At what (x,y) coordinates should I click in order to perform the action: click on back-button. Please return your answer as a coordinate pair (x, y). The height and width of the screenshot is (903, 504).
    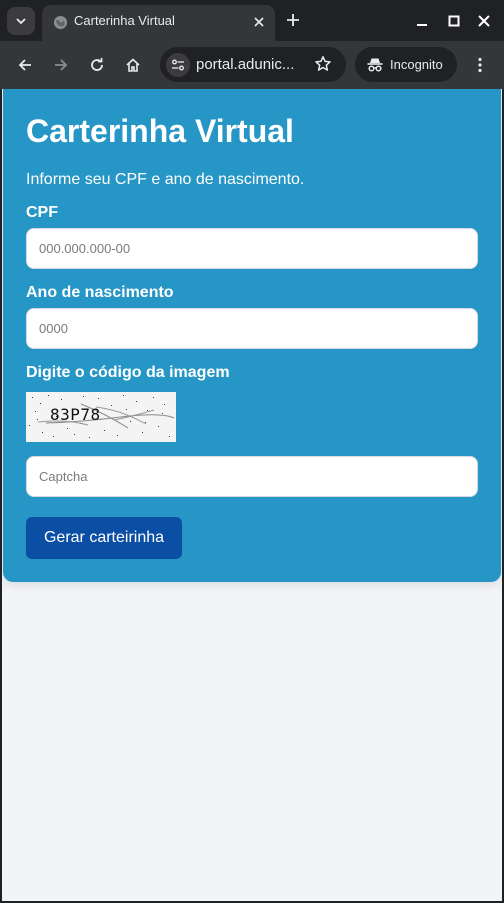
    Looking at the image, I should click on (25, 65).